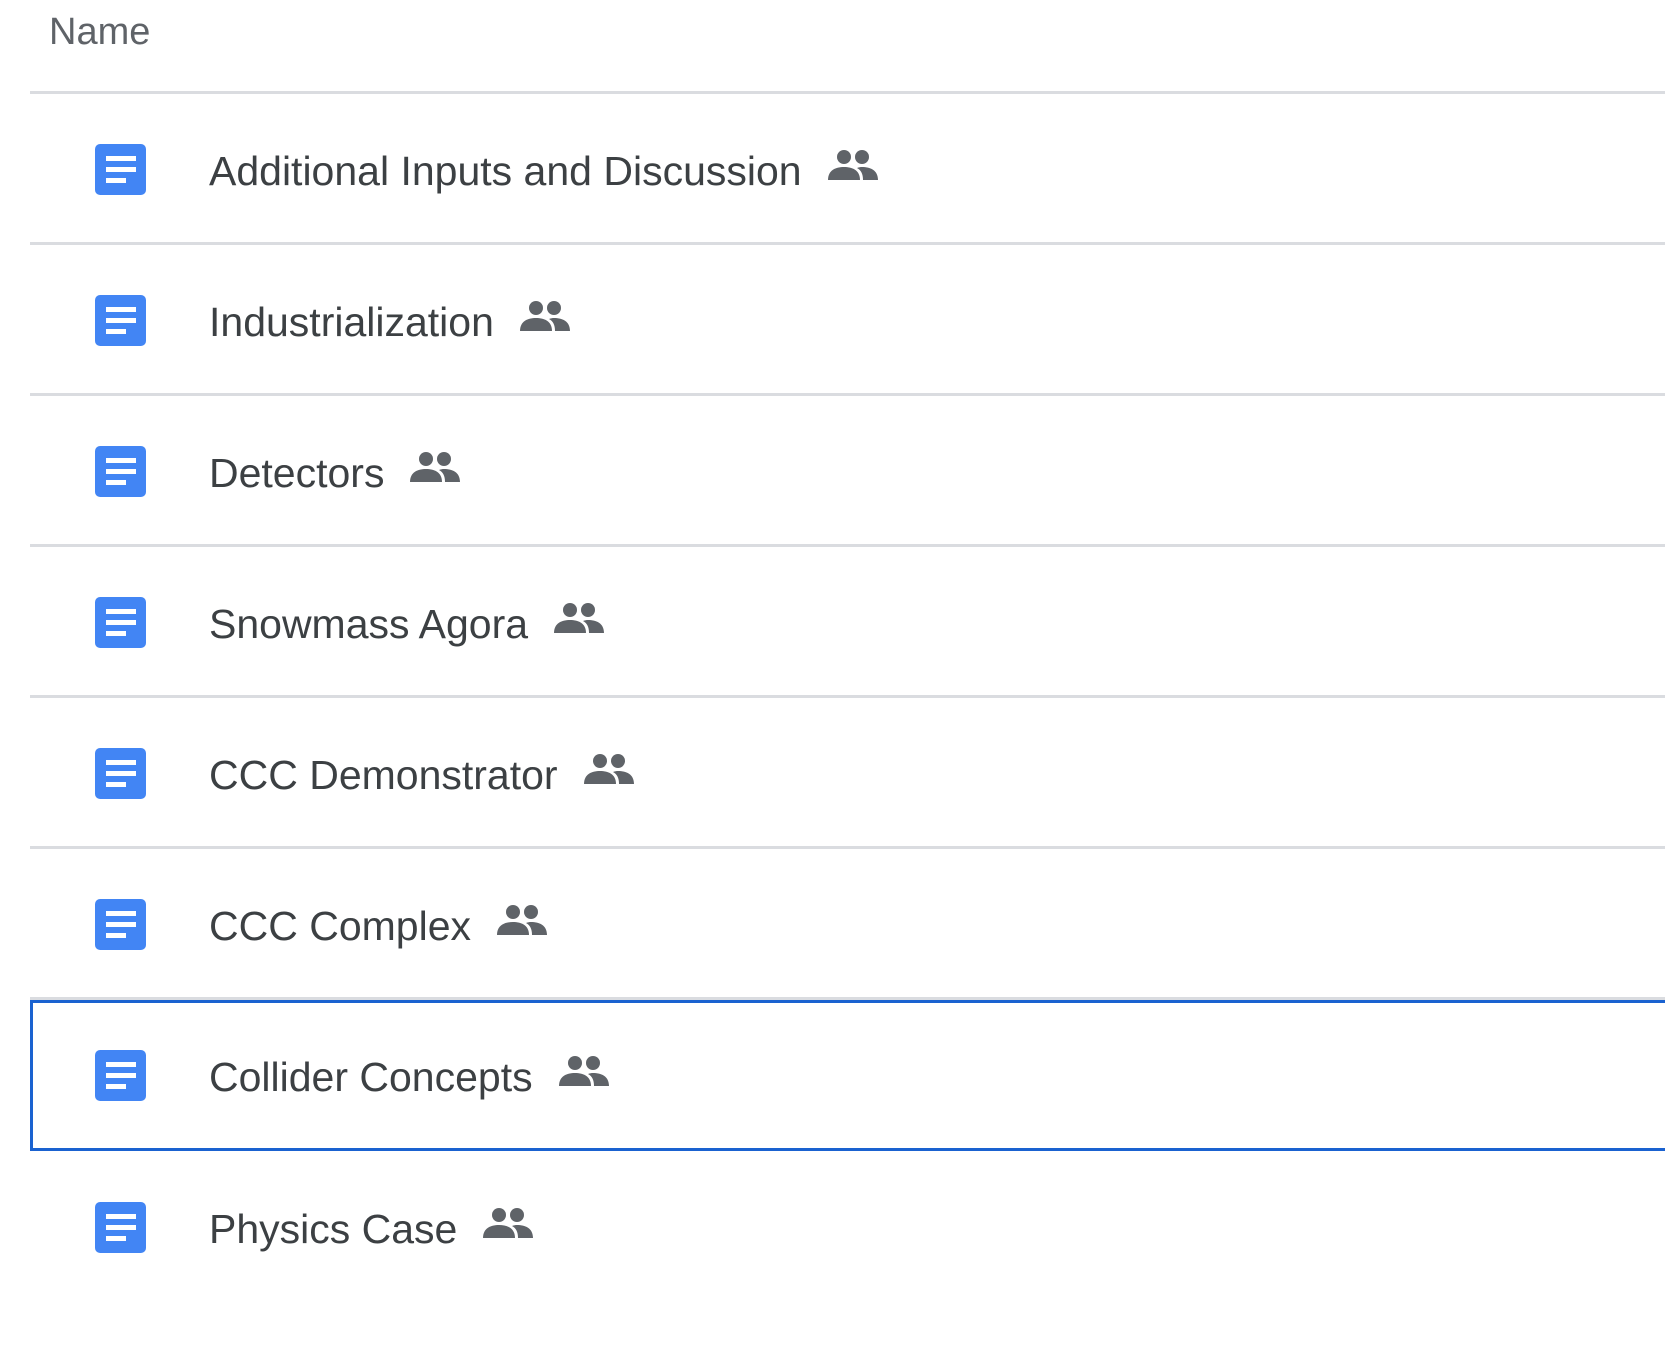 Image resolution: width=1665 pixels, height=1372 pixels. Describe the element at coordinates (371, 1077) in the screenshot. I see `file-name: Collider Concepts` at that location.